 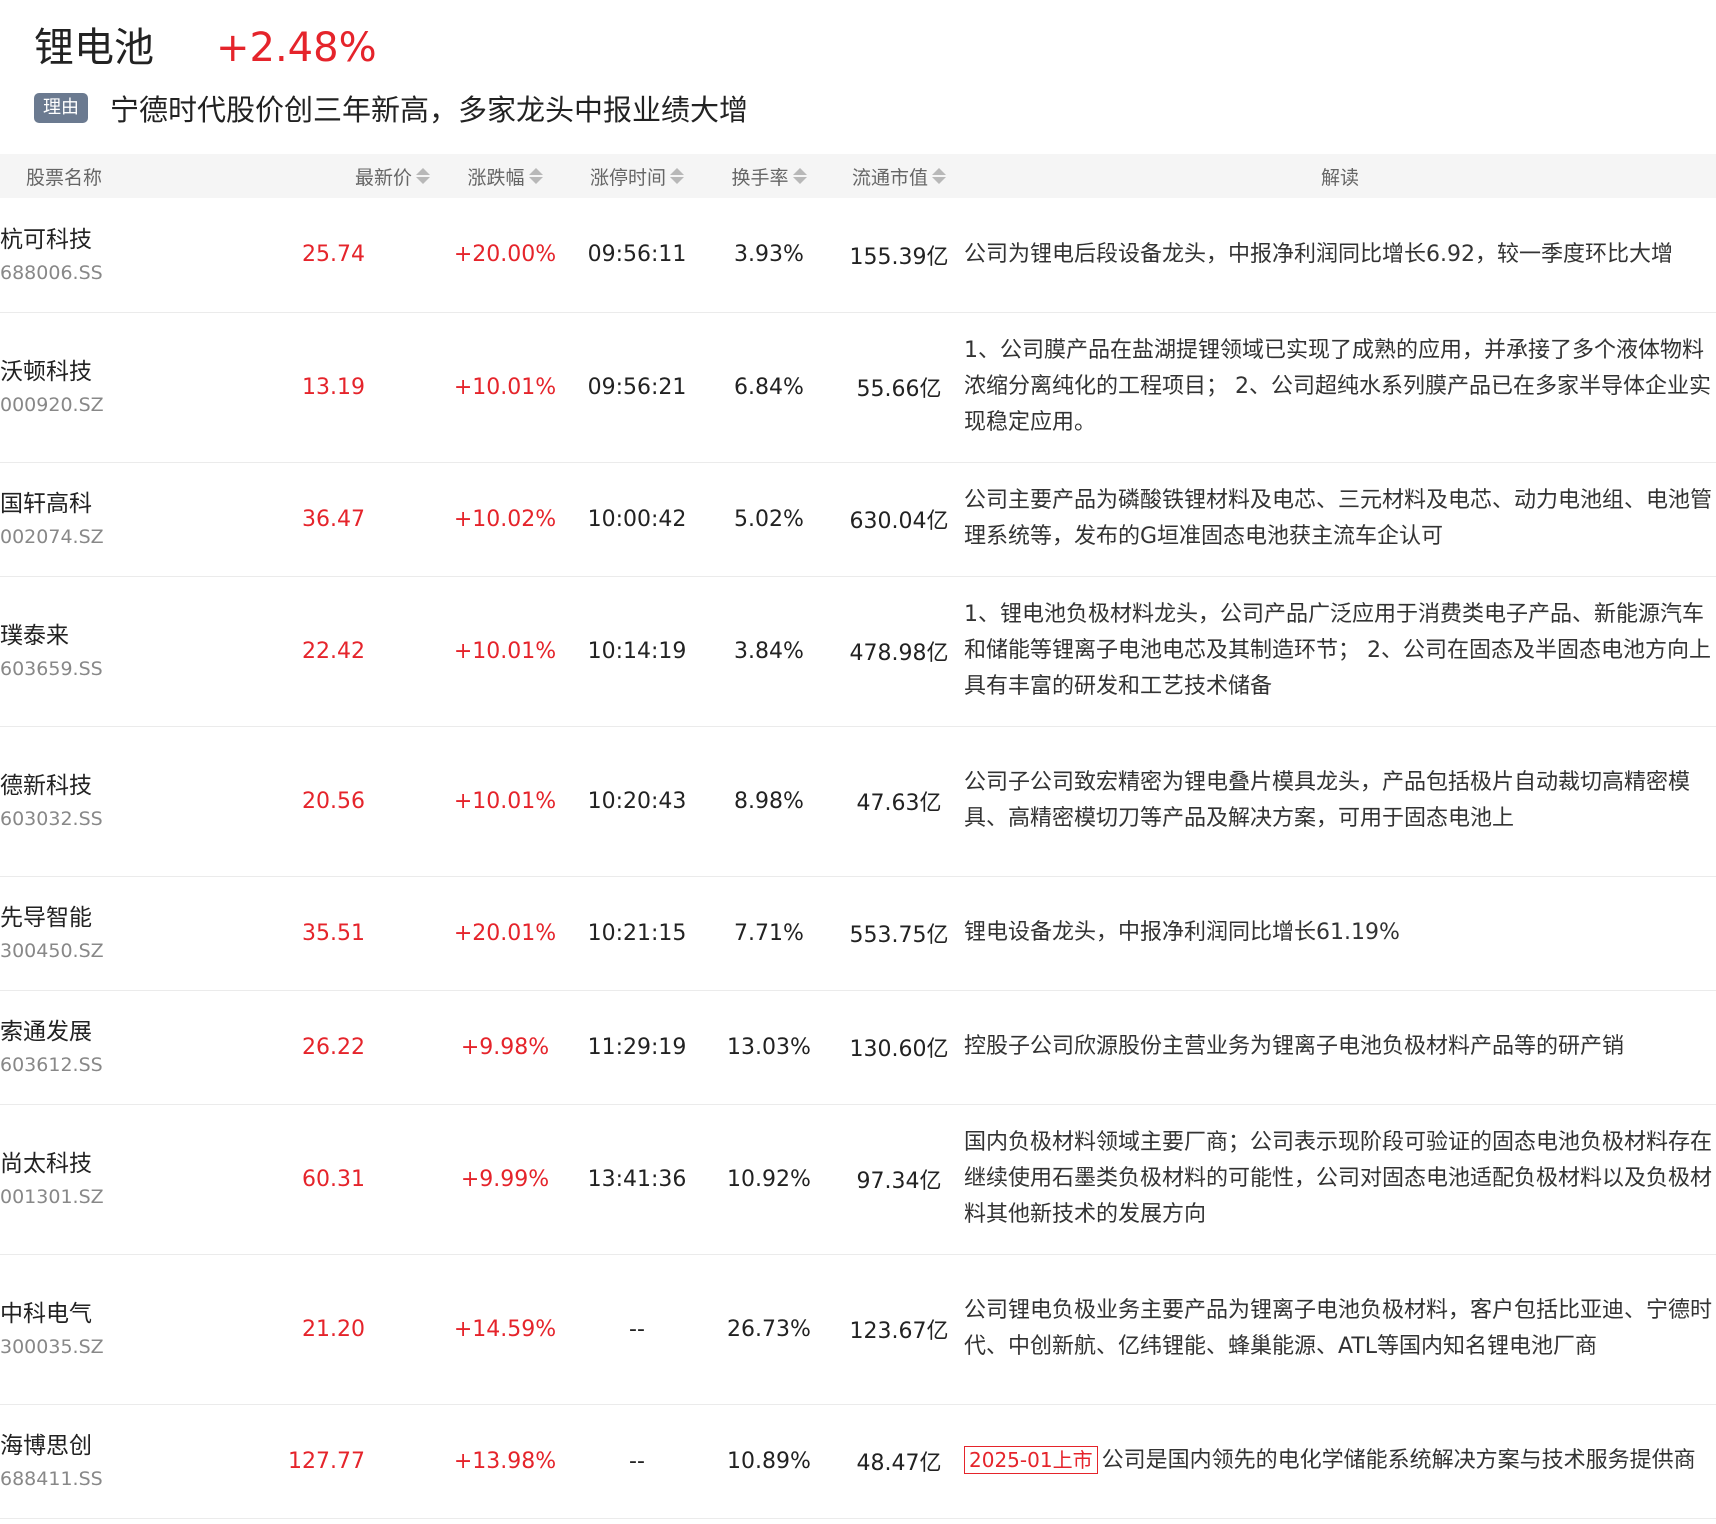 What do you see at coordinates (355, 255) in the screenshot?
I see `price-cell: 25.74` at bounding box center [355, 255].